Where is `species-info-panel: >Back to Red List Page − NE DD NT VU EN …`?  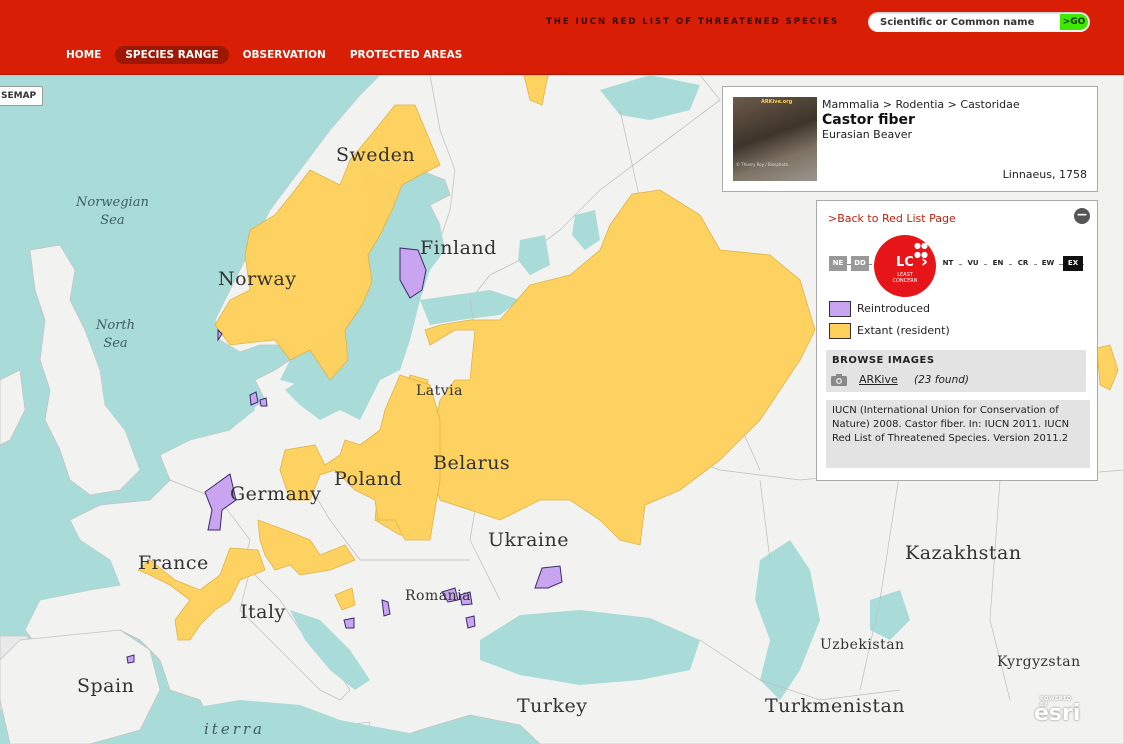 species-info-panel: >Back to Red List Page − NE DD NT VU EN … is located at coordinates (957, 340).